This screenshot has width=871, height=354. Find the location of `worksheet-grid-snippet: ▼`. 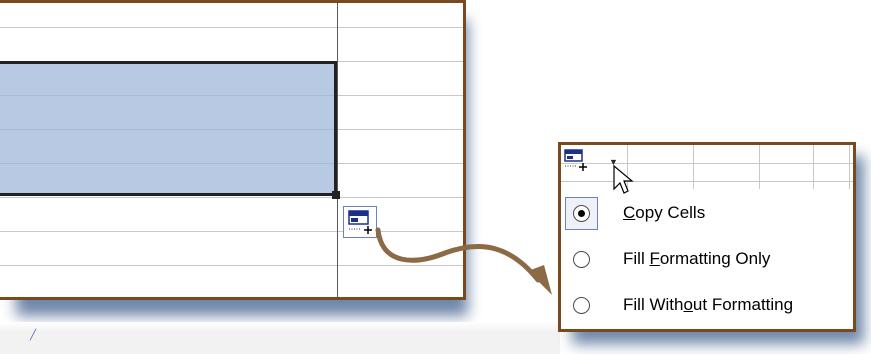

worksheet-grid-snippet: ▼ is located at coordinates (707, 167).